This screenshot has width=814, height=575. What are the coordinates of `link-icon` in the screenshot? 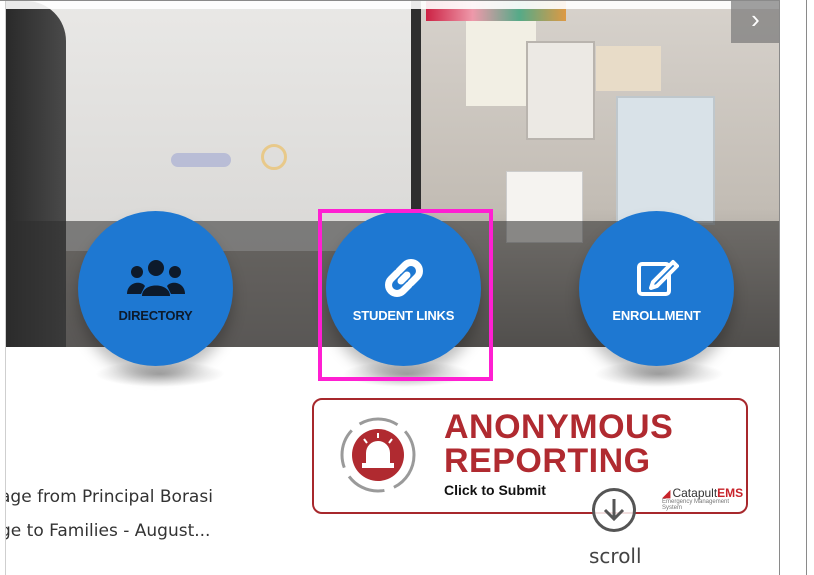 It's located at (404, 278).